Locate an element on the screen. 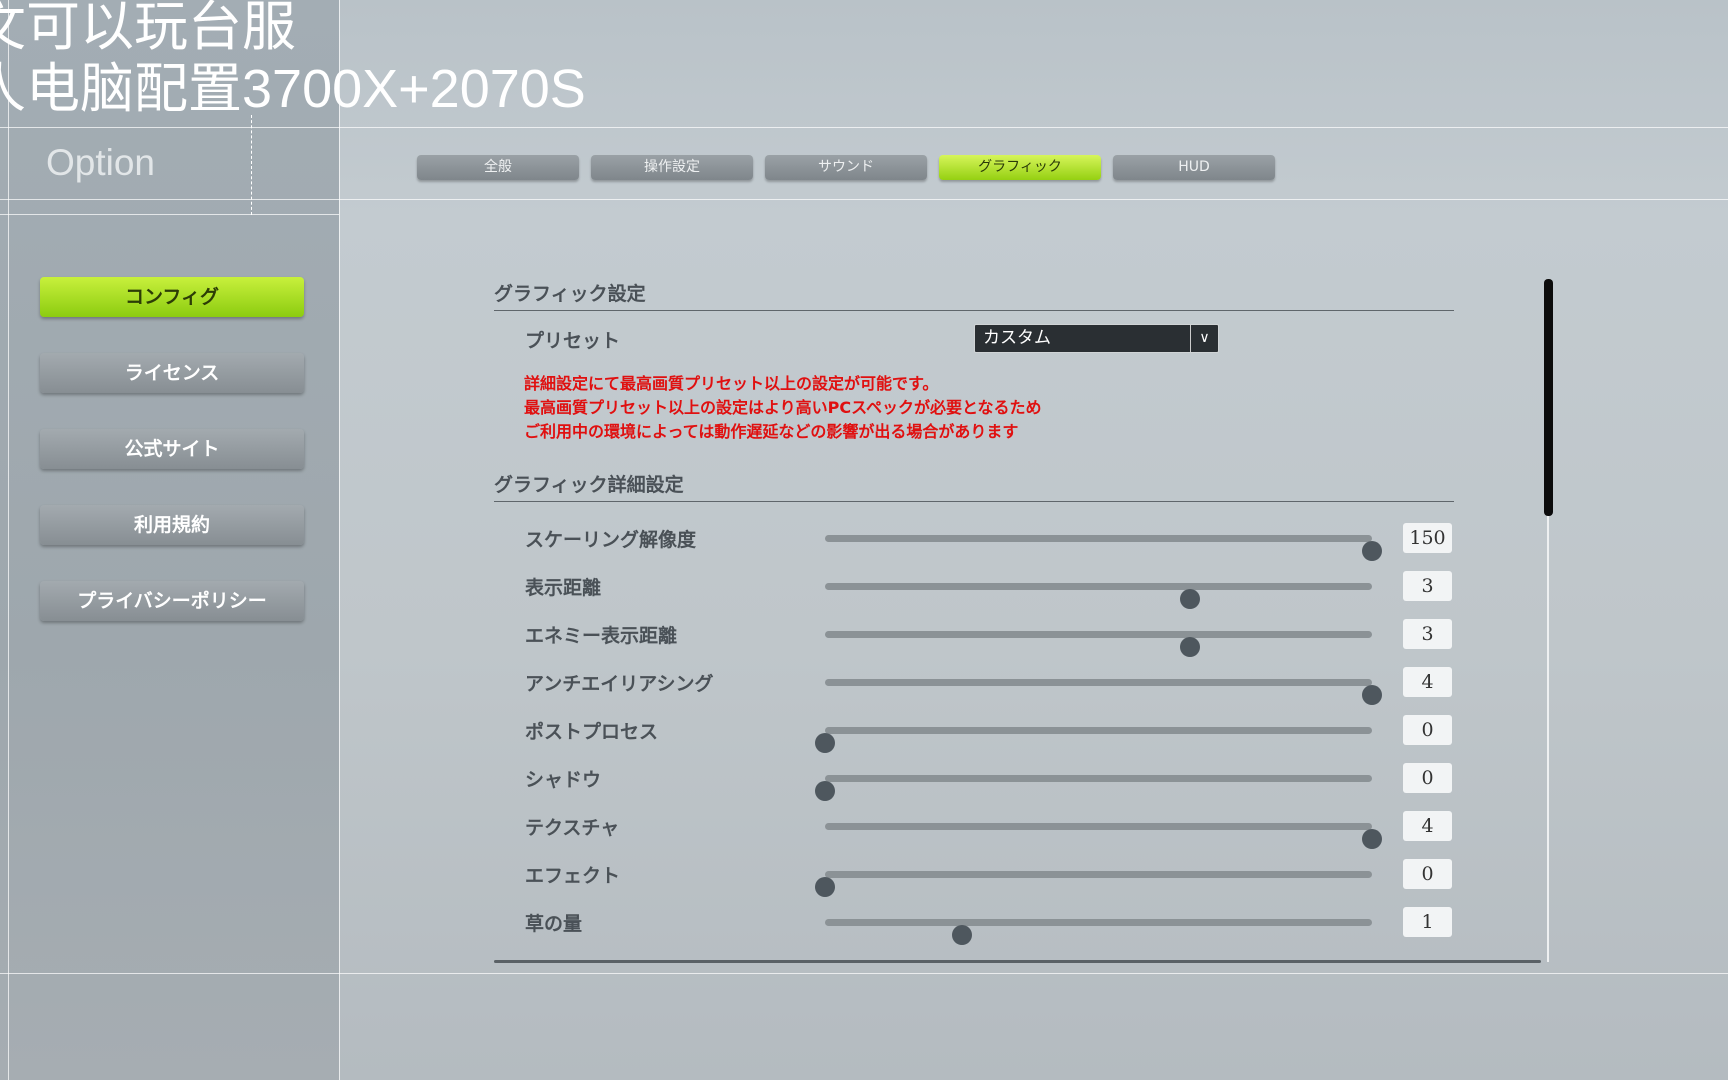 This screenshot has width=1728, height=1080. slider-label: テクスチャ is located at coordinates (572, 828).